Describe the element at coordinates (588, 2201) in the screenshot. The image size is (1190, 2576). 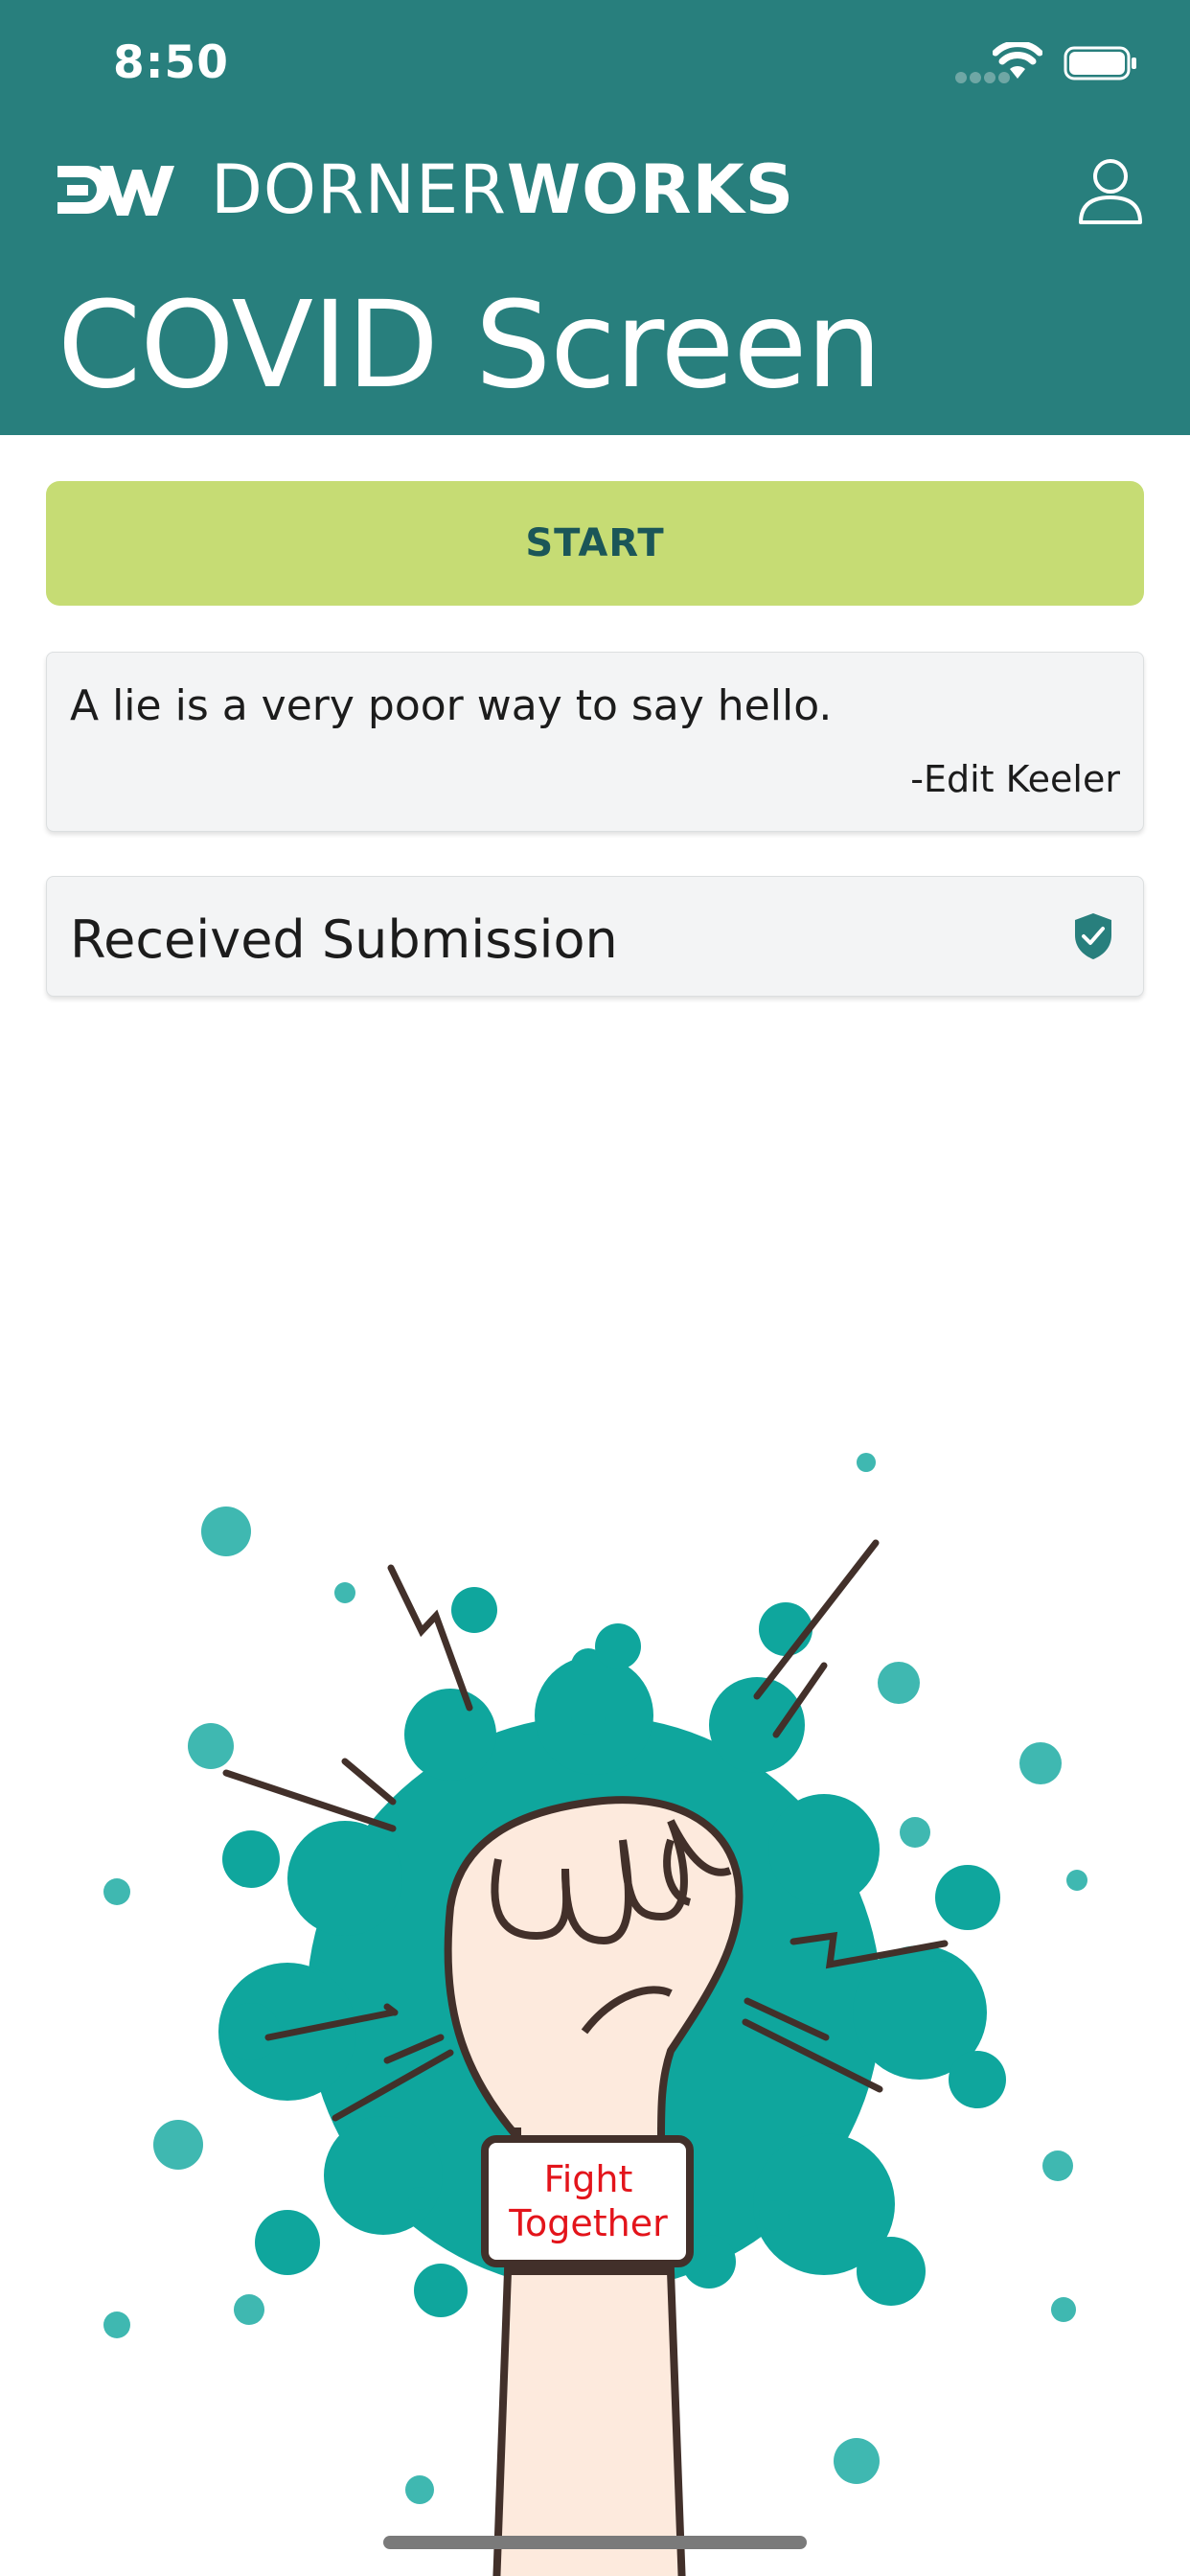
I see `wristband: Fight Together` at that location.